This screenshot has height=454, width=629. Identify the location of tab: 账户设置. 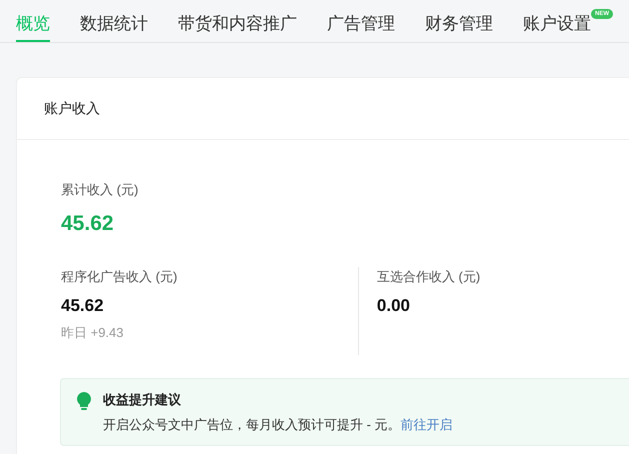
(557, 28).